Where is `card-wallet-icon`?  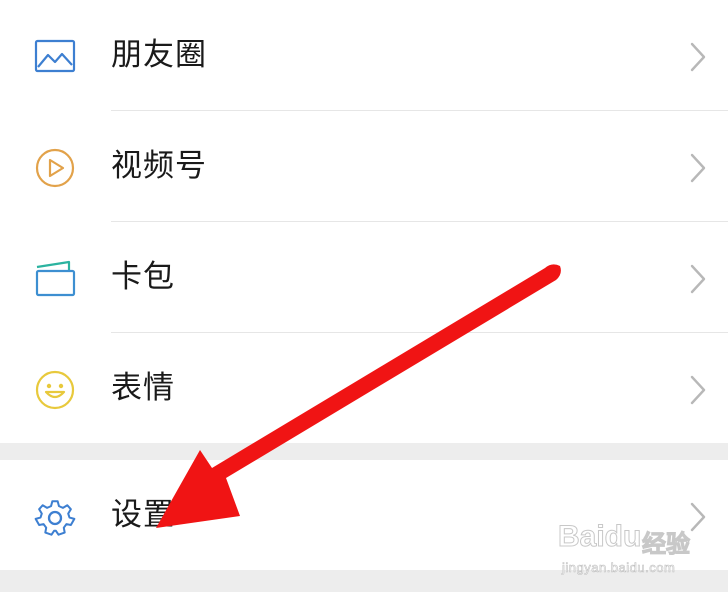 card-wallet-icon is located at coordinates (55, 279).